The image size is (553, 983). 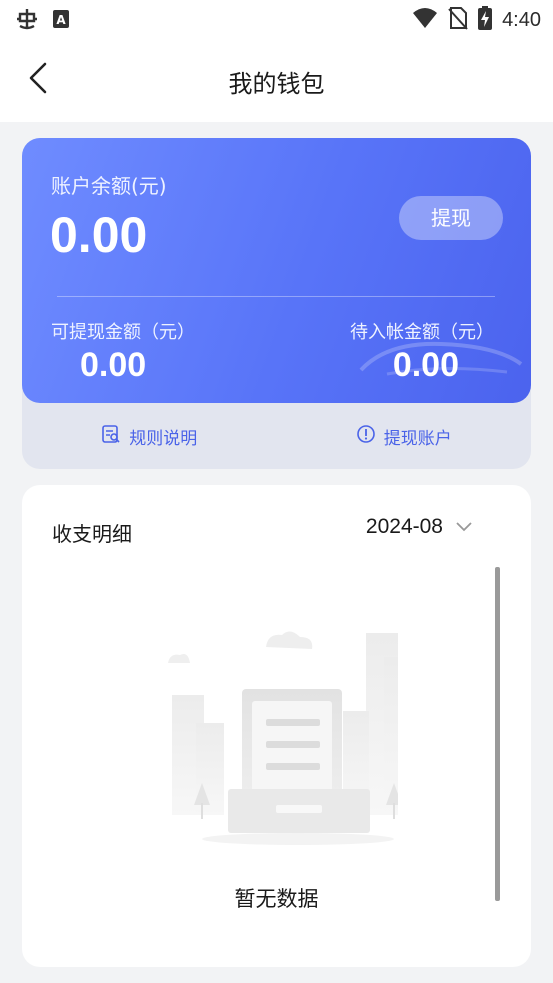 What do you see at coordinates (404, 526) in the screenshot?
I see `selected-month: 2024-08` at bounding box center [404, 526].